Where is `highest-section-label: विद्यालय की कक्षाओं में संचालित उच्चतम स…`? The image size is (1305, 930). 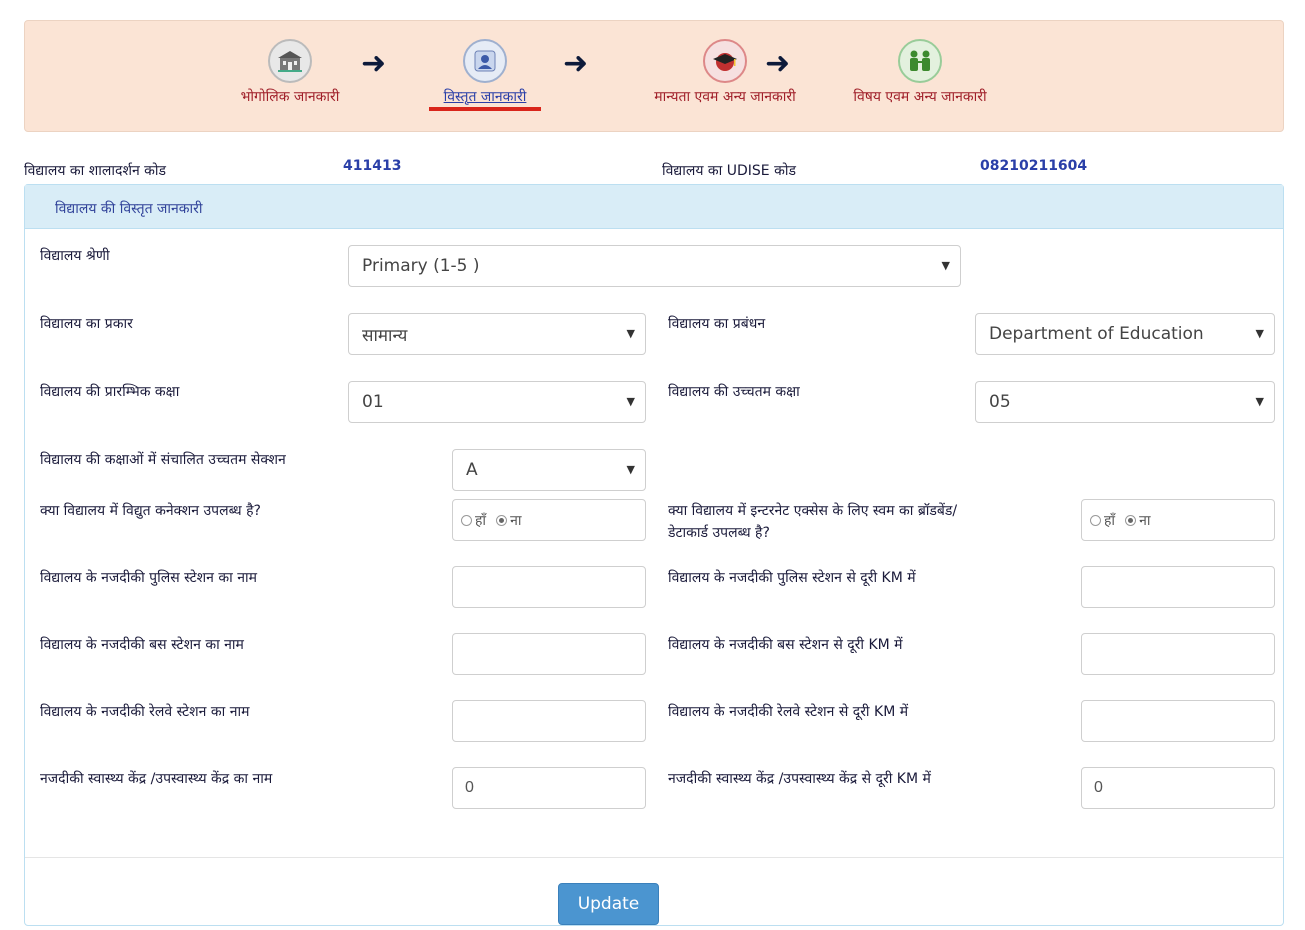
highest-section-label: विद्यालय की कक्षाओं में संचालित उच्चतम स… is located at coordinates (163, 460).